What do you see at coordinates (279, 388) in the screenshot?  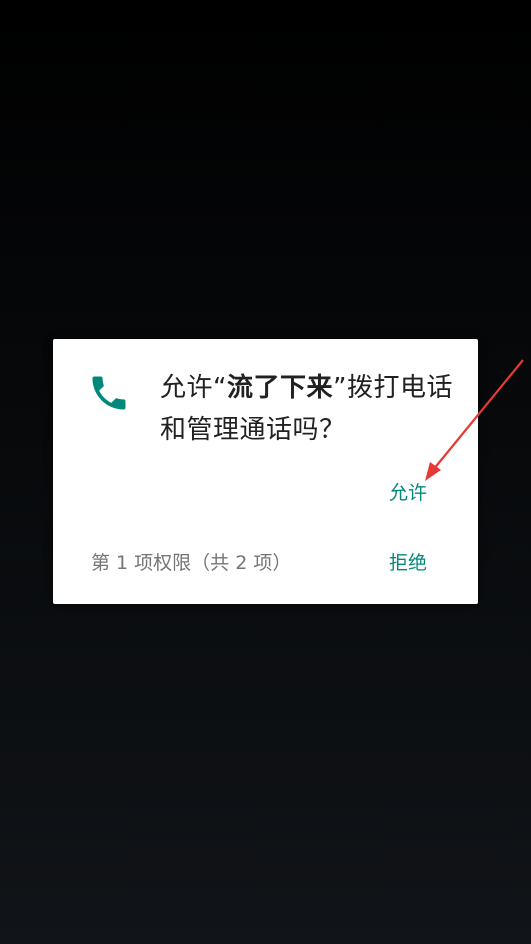 I see `app-name: 流了下来` at bounding box center [279, 388].